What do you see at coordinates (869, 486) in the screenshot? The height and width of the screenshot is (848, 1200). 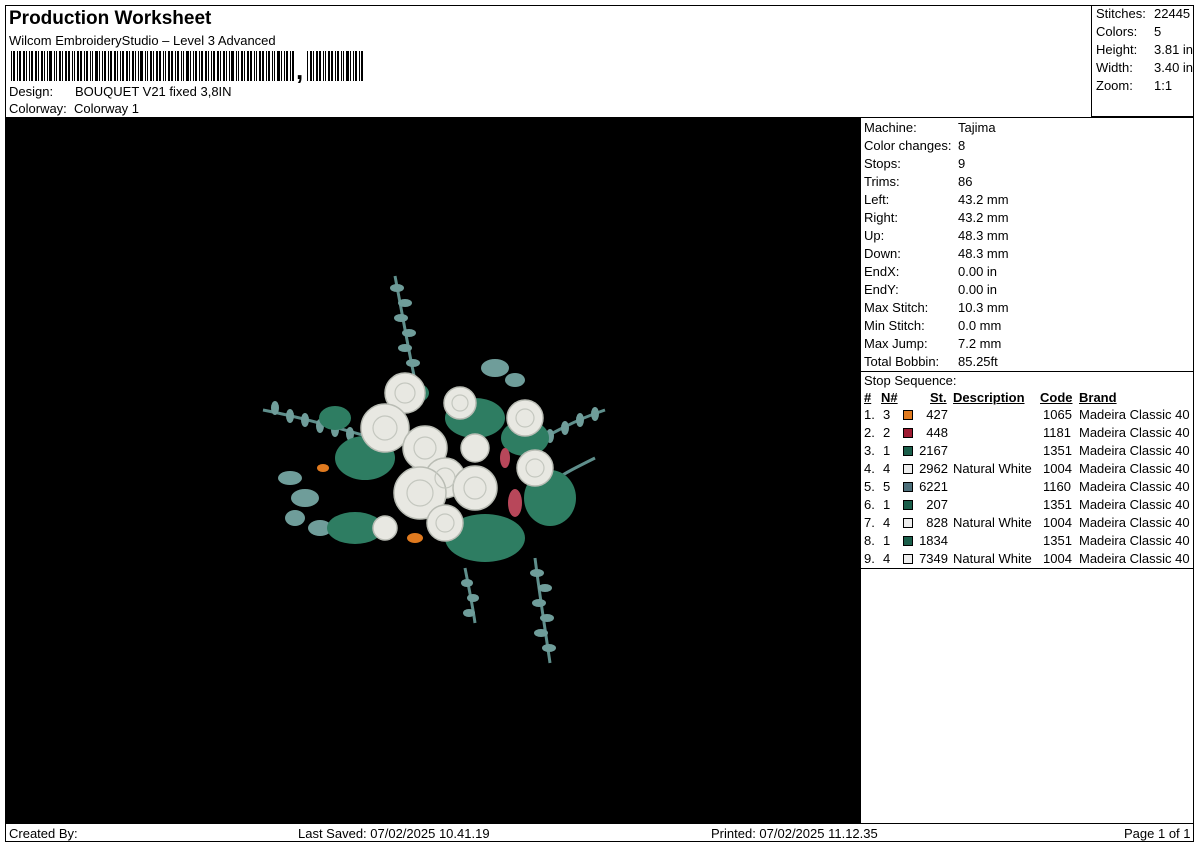 I see `stop-index: 5.` at bounding box center [869, 486].